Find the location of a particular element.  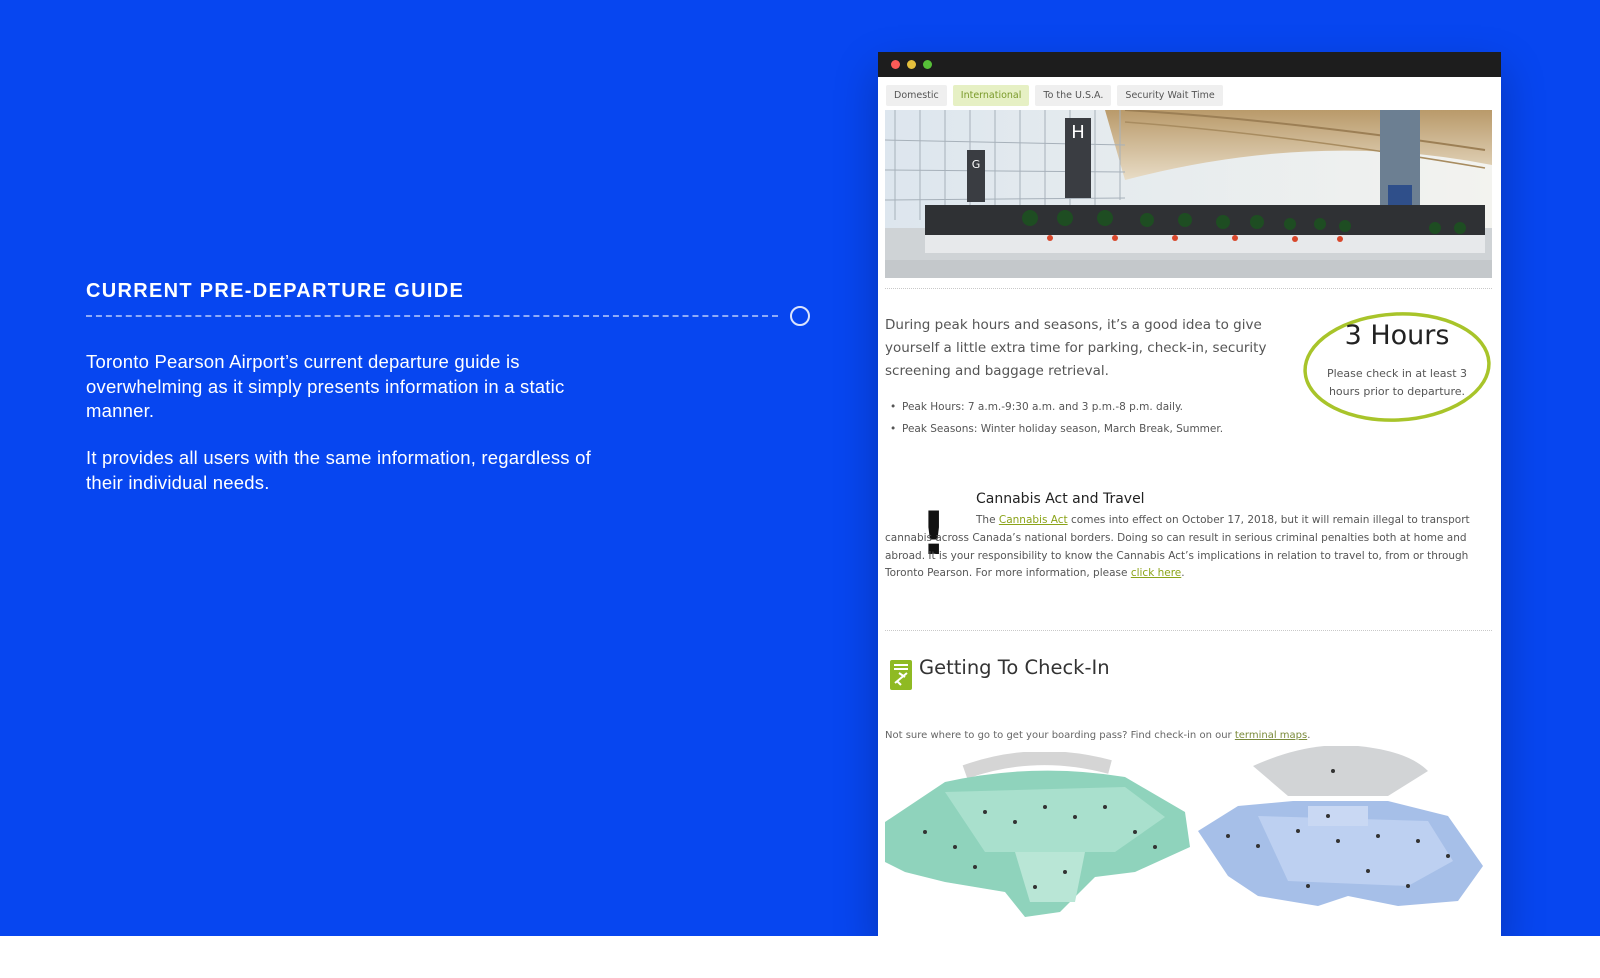

dashed-connector is located at coordinates (432, 316).